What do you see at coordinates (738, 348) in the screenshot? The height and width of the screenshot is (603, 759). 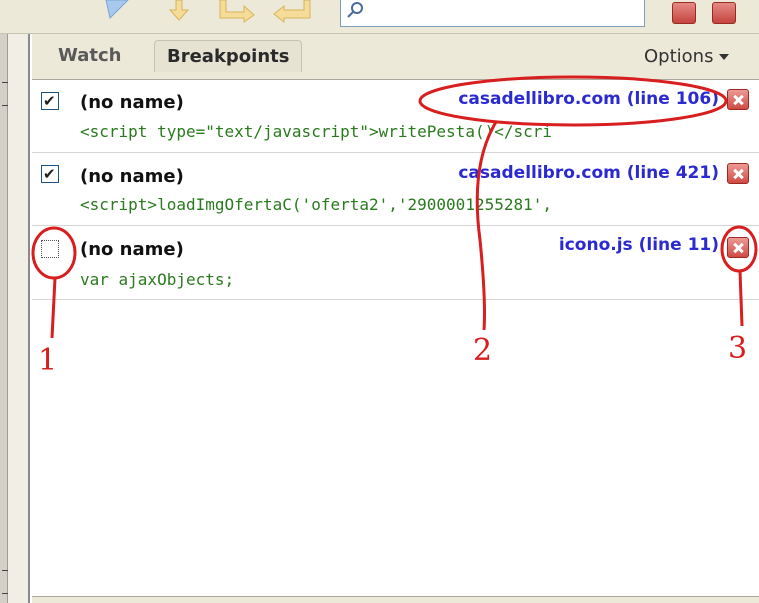 I see `annotation-label-3: 3` at bounding box center [738, 348].